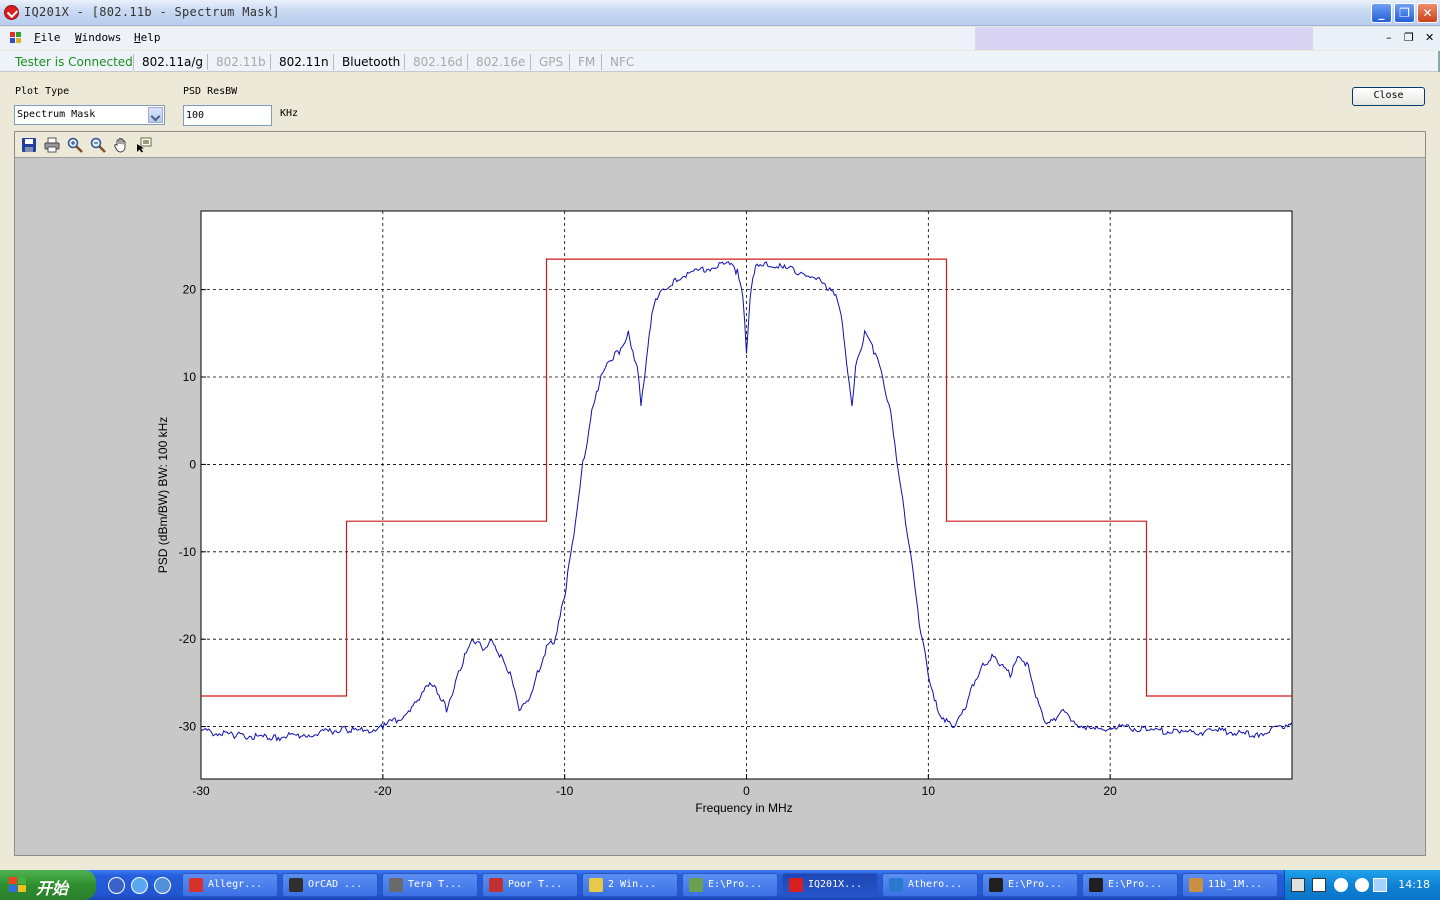 Image resolution: width=1440 pixels, height=900 pixels. What do you see at coordinates (190, 290) in the screenshot?
I see `y-tick-label: 20` at bounding box center [190, 290].